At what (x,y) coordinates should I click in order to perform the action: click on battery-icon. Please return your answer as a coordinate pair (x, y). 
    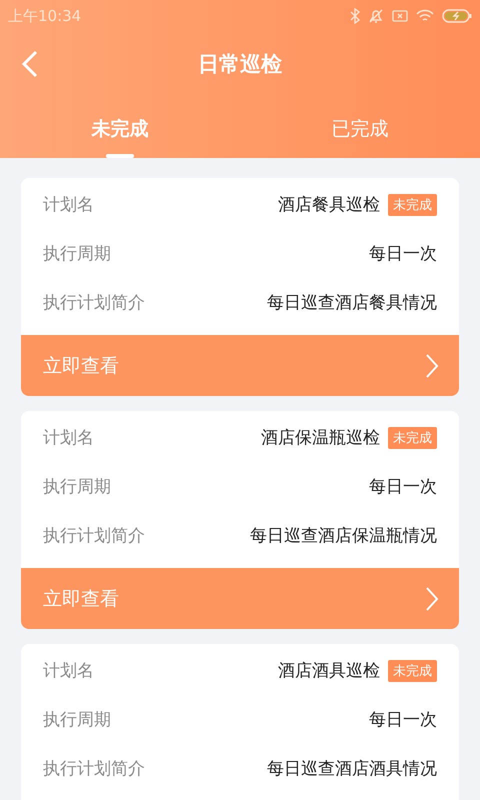
    Looking at the image, I should click on (457, 16).